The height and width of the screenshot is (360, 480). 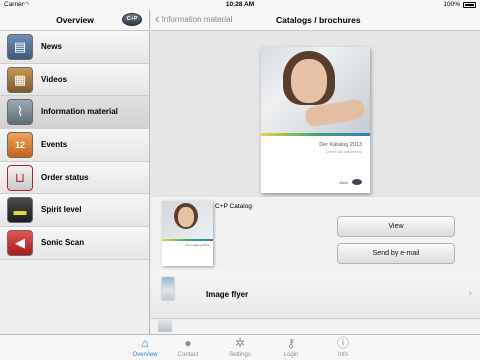 I want to click on sidebar-item-label: Events, so click(x=54, y=145).